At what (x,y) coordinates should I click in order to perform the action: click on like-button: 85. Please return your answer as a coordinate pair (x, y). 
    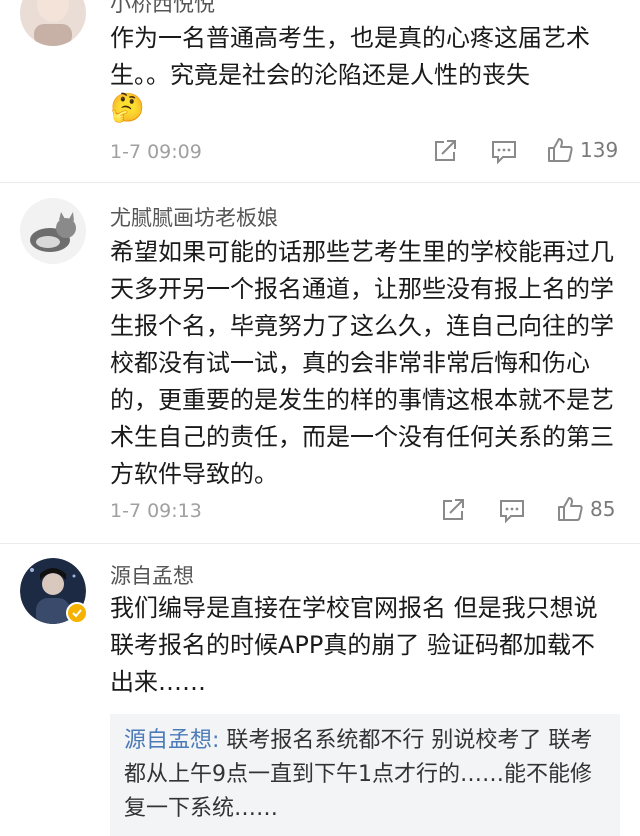
    Looking at the image, I should click on (585, 509).